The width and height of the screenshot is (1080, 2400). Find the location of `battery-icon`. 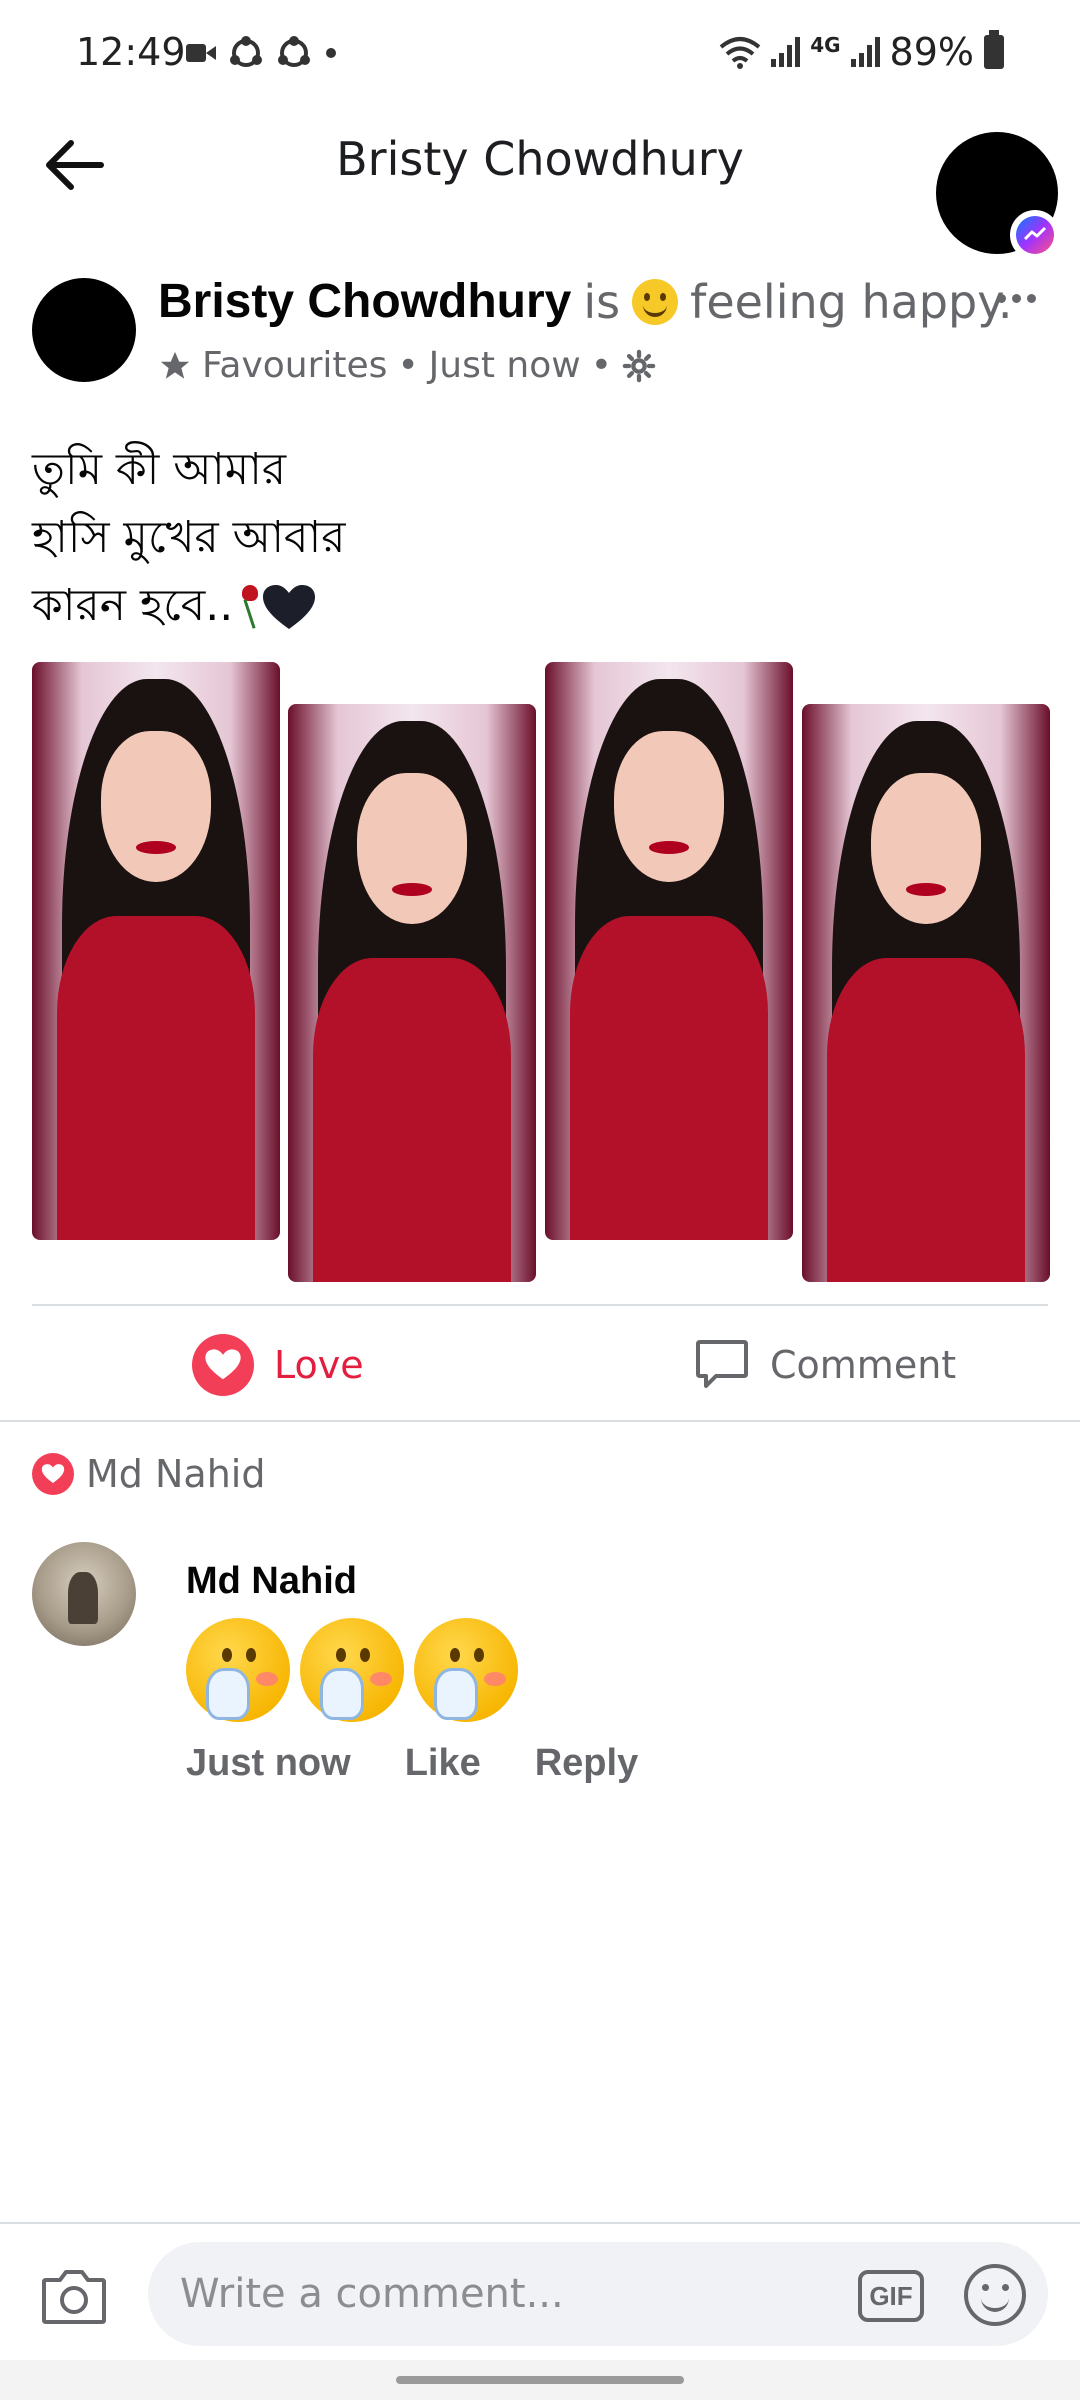

battery-icon is located at coordinates (994, 49).